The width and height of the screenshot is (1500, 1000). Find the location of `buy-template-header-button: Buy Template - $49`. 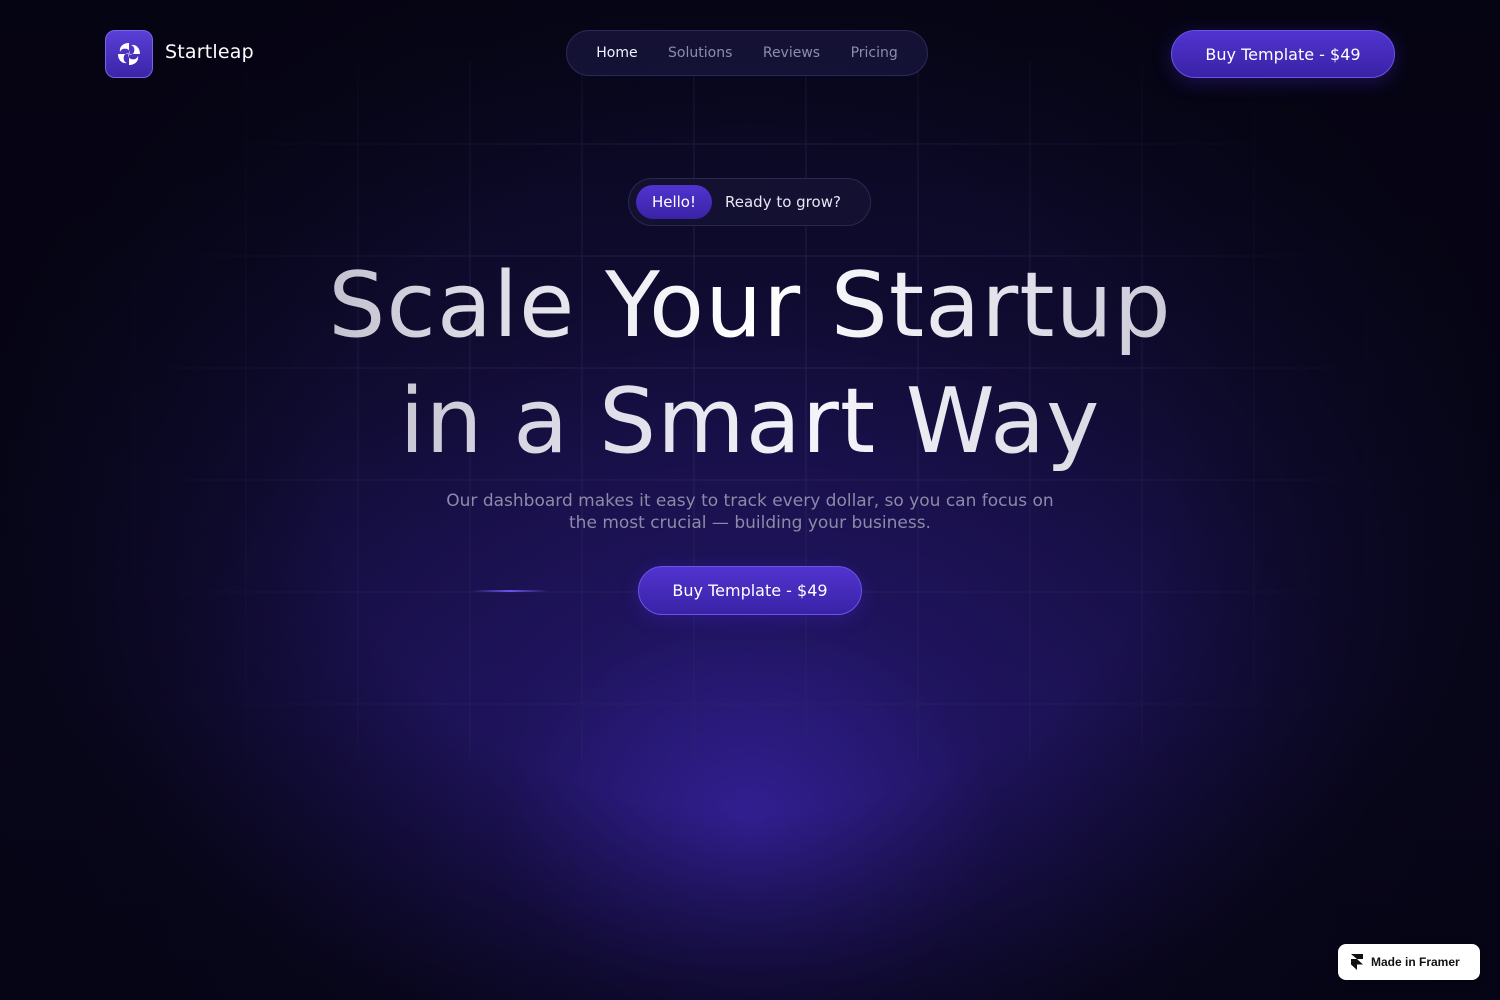

buy-template-header-button: Buy Template - $49 is located at coordinates (1283, 54).